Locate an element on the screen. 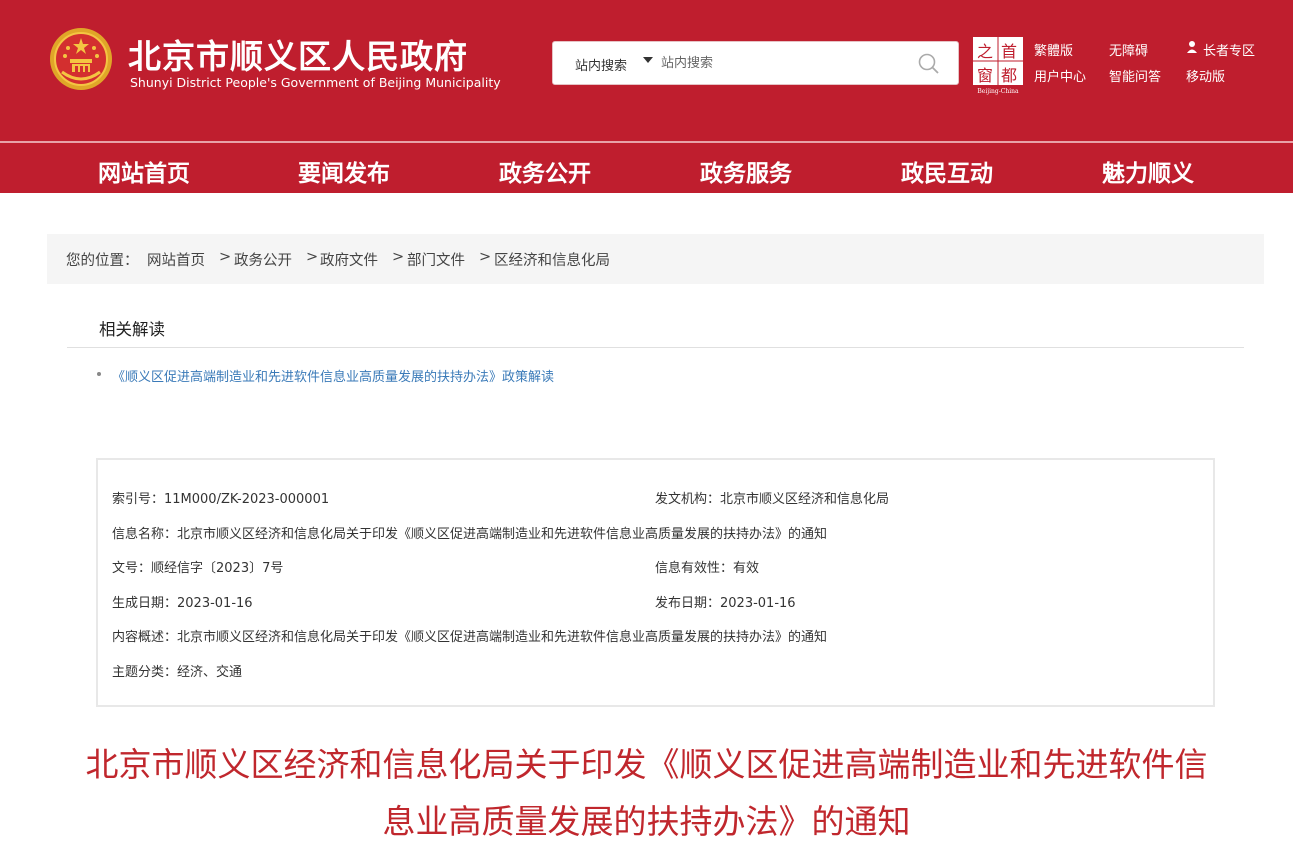 The image size is (1293, 862). breadcrumb-item-open-government: 政务公开 is located at coordinates (263, 259).